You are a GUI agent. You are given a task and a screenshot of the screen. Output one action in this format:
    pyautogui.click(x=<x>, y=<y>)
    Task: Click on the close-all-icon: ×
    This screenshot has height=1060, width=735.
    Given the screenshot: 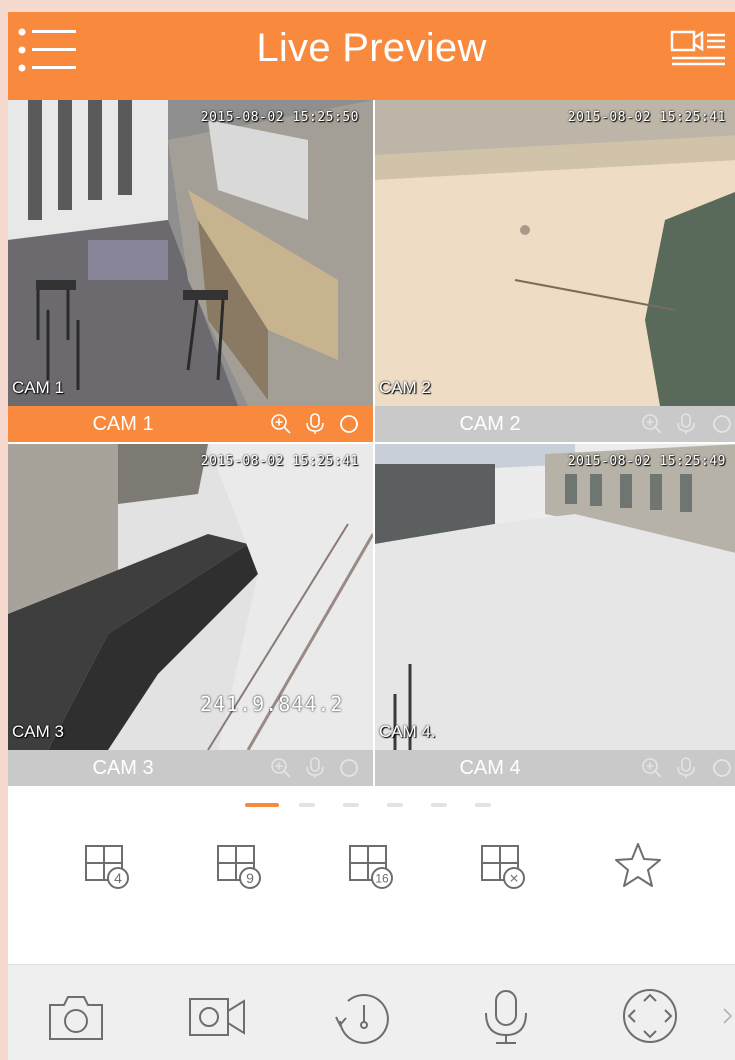 What is the action you would take?
    pyautogui.click(x=504, y=866)
    